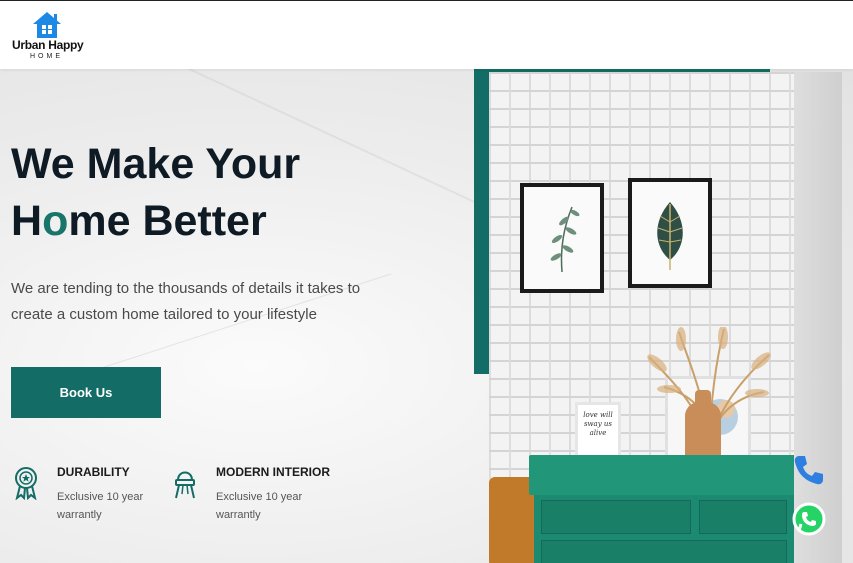 Image resolution: width=853 pixels, height=563 pixels. I want to click on picture-frame-olive, so click(562, 238).